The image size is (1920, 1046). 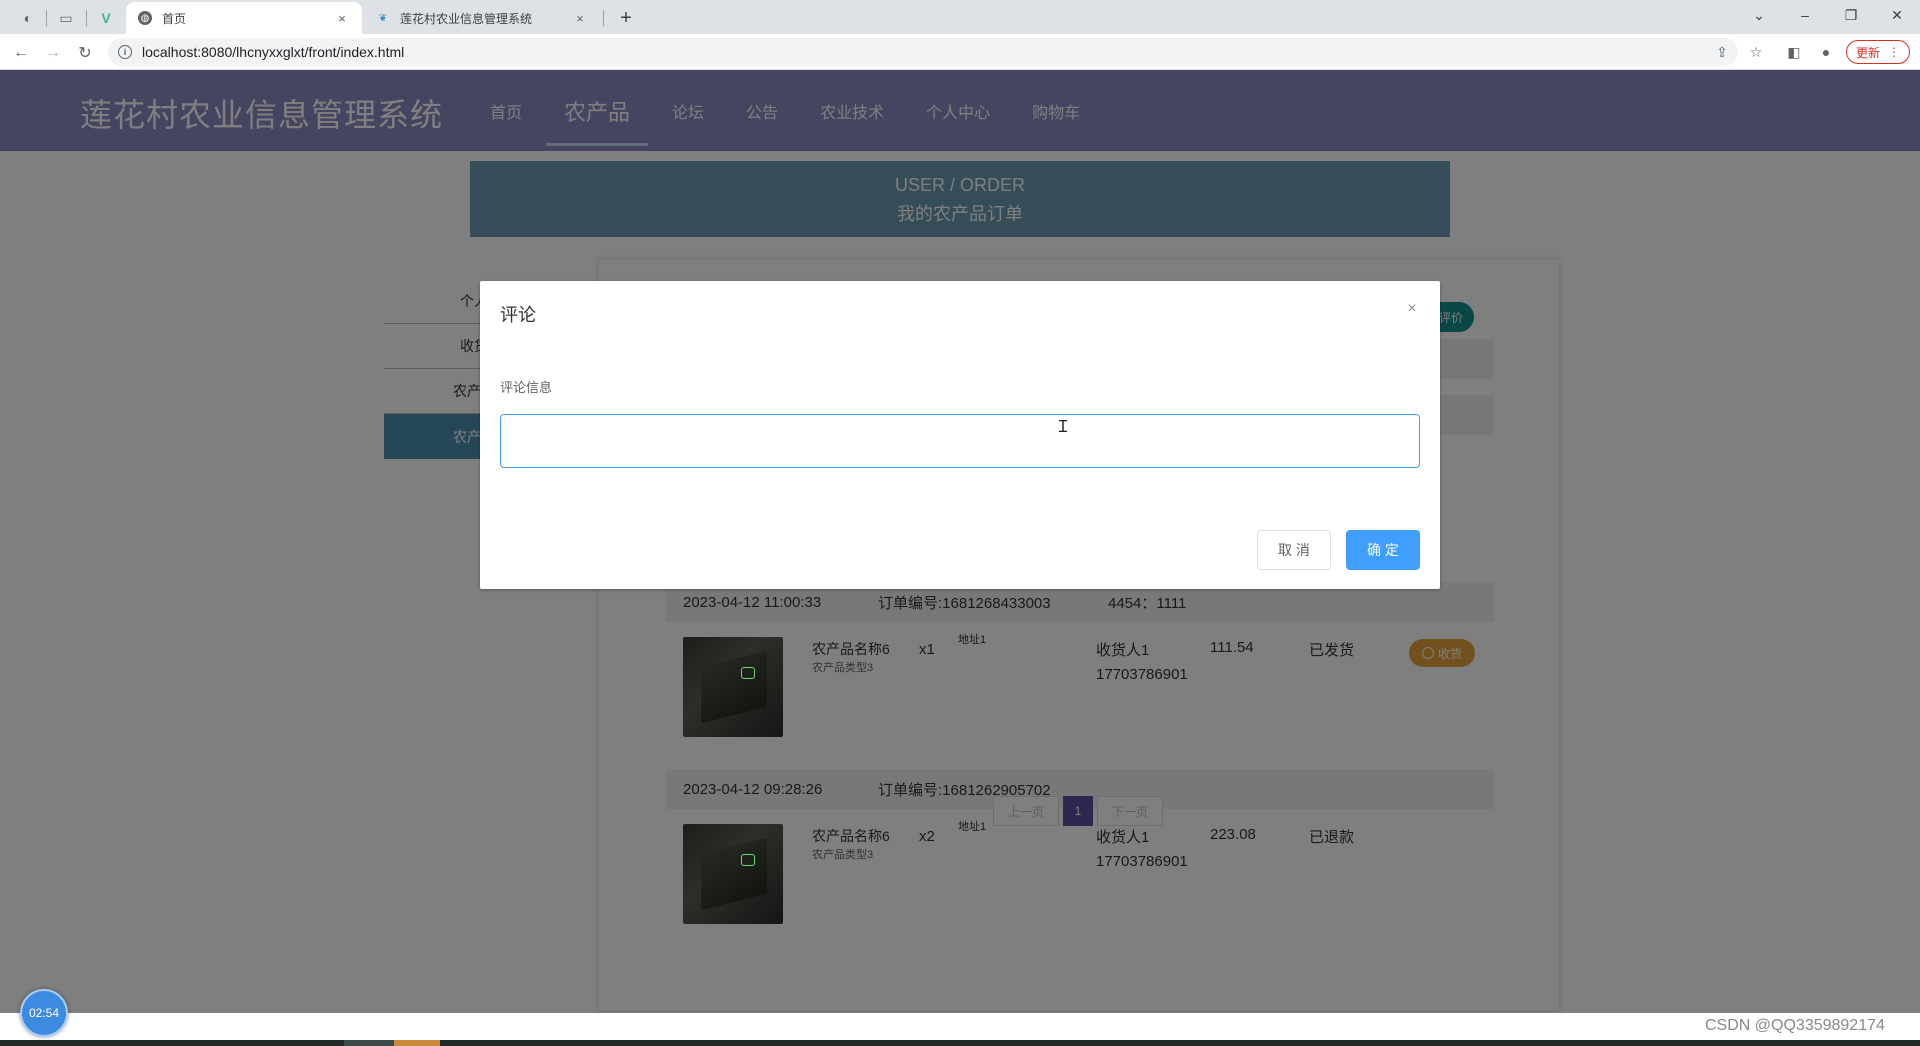 What do you see at coordinates (1897, 15) in the screenshot?
I see `close-window-button: ✕` at bounding box center [1897, 15].